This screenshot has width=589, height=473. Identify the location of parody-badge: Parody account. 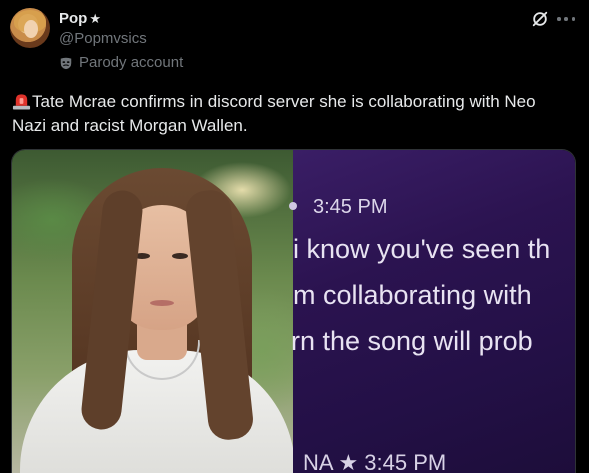
(121, 62).